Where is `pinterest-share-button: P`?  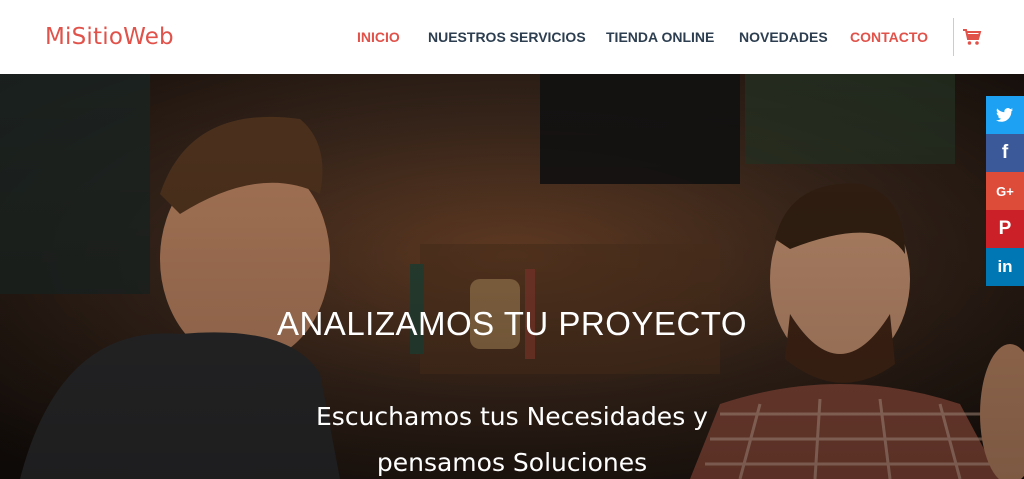
pinterest-share-button: P is located at coordinates (1005, 229).